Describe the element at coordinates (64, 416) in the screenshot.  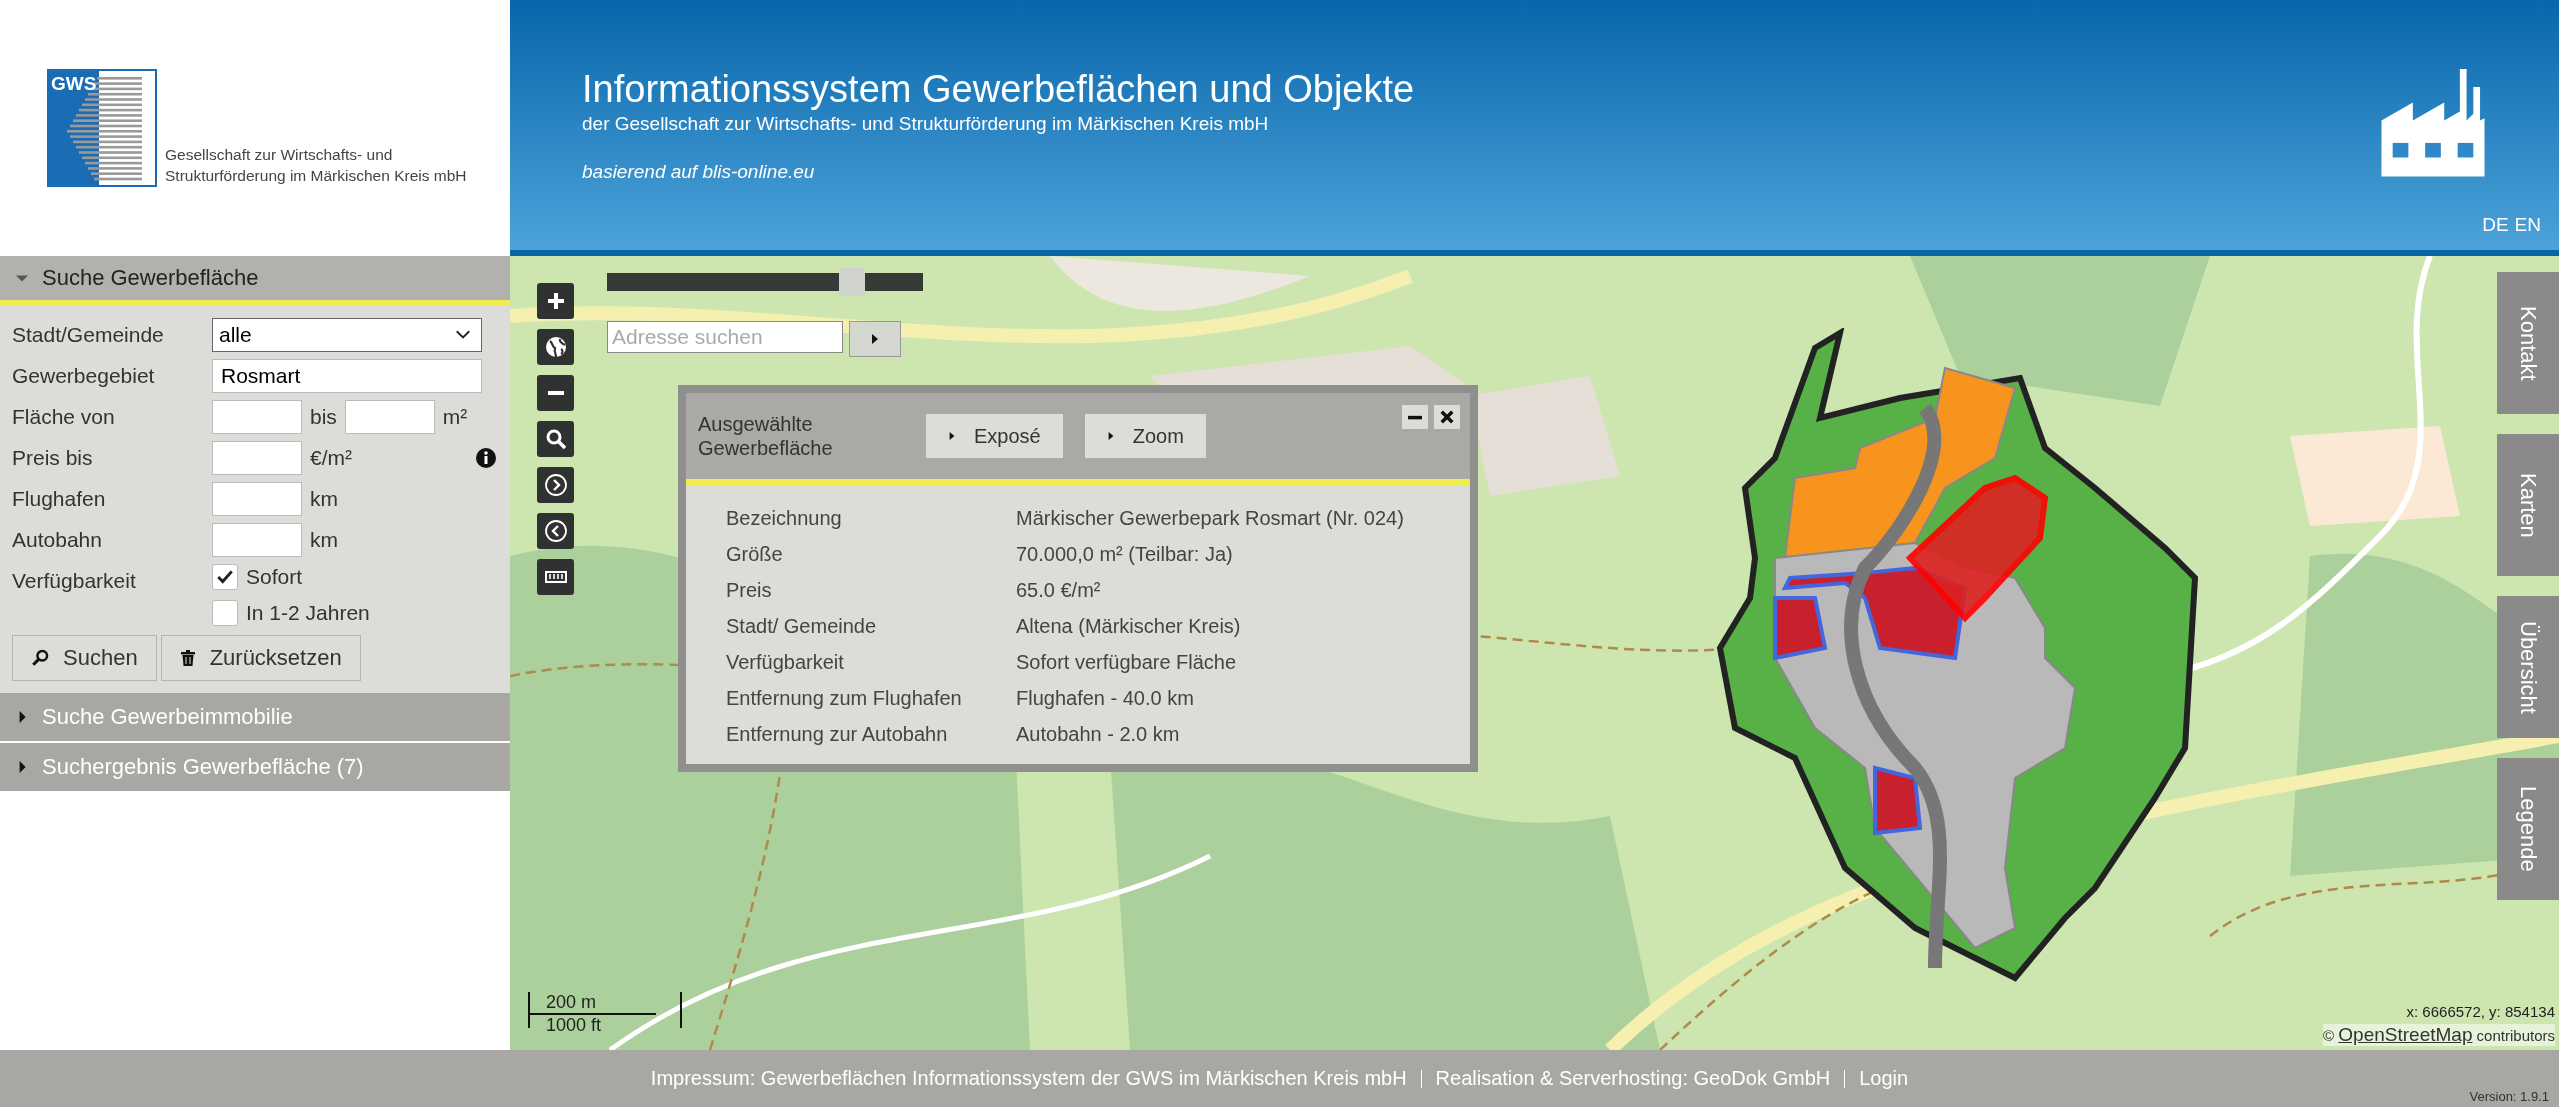
I see `field-label: Fläche von` at that location.